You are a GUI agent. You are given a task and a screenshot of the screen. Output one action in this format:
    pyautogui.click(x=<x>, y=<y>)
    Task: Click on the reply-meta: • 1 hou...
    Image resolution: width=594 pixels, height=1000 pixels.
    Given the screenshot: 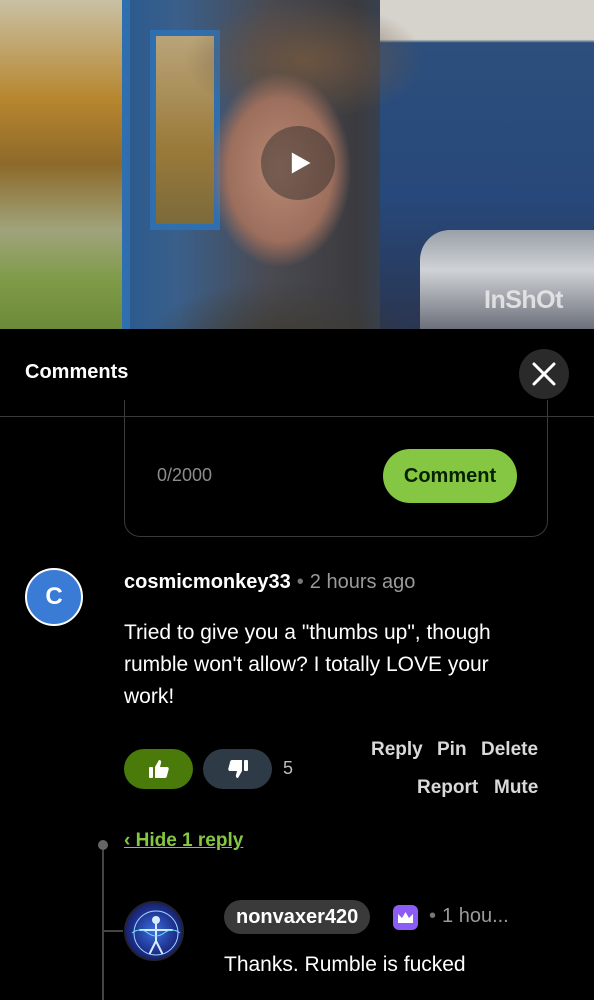 What is the action you would take?
    pyautogui.click(x=469, y=916)
    